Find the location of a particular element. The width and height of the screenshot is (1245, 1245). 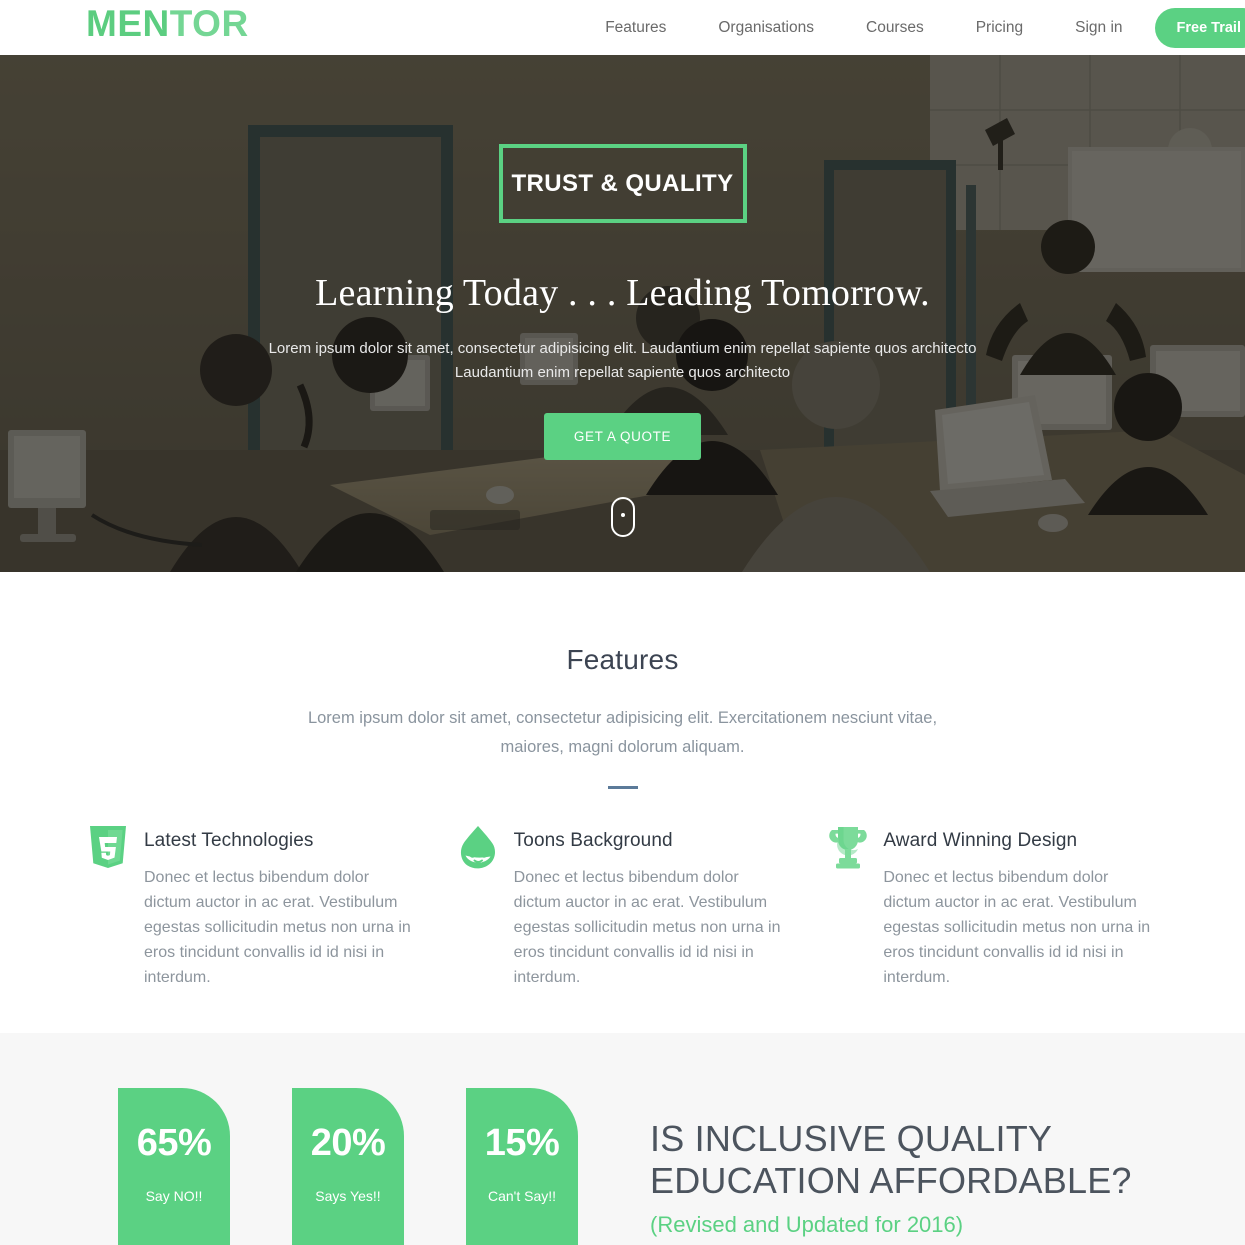

stats-headline-line-1: IS INCLUSIVE QUALITY is located at coordinates (851, 1138).